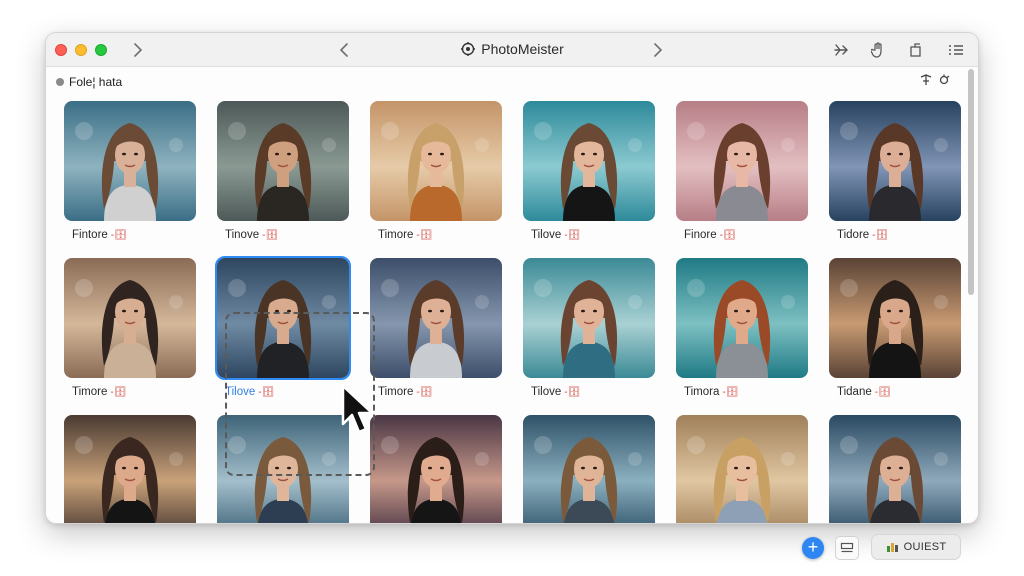  What do you see at coordinates (700, 235) in the screenshot?
I see `photo-name: Finore` at bounding box center [700, 235].